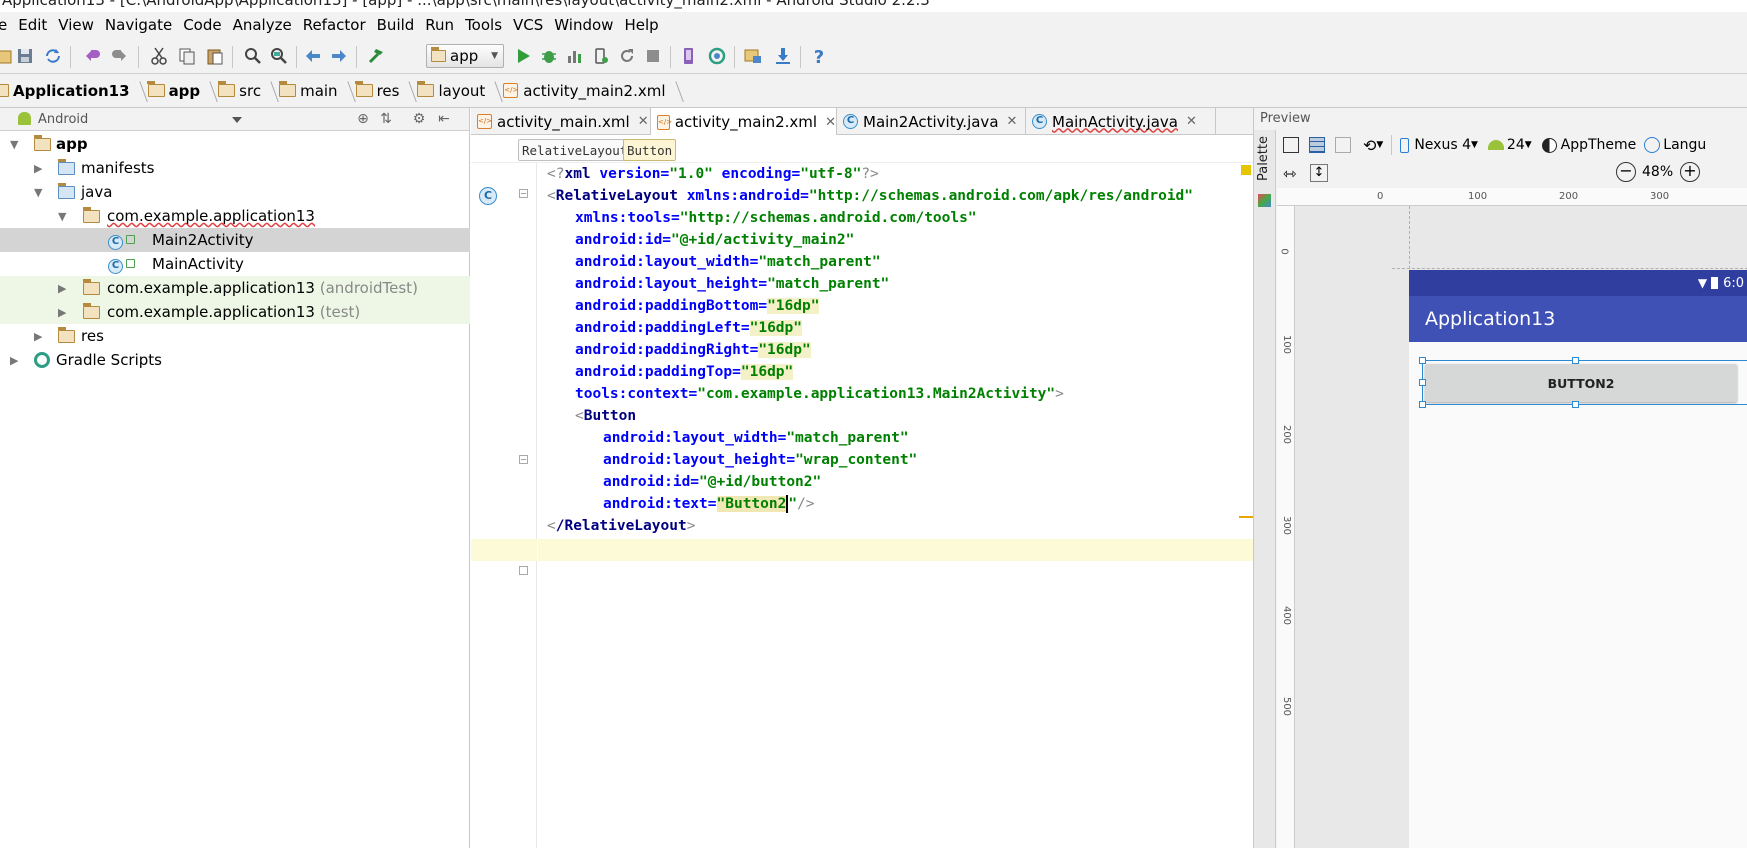 Image resolution: width=1747 pixels, height=848 pixels. I want to click on menu-code: Code, so click(205, 25).